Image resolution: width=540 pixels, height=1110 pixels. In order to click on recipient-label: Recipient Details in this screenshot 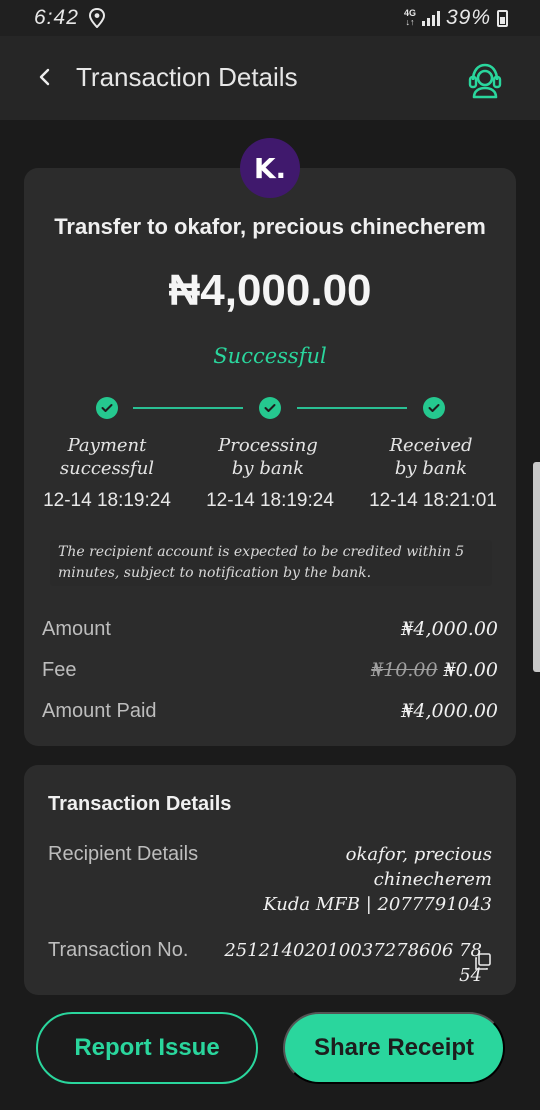, I will do `click(123, 854)`.